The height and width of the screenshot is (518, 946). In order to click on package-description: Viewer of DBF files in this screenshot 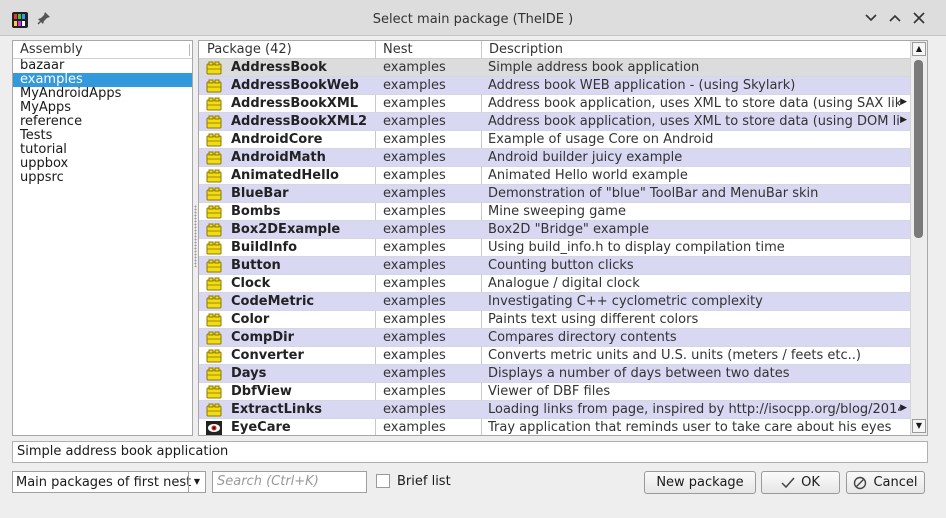, I will do `click(549, 391)`.